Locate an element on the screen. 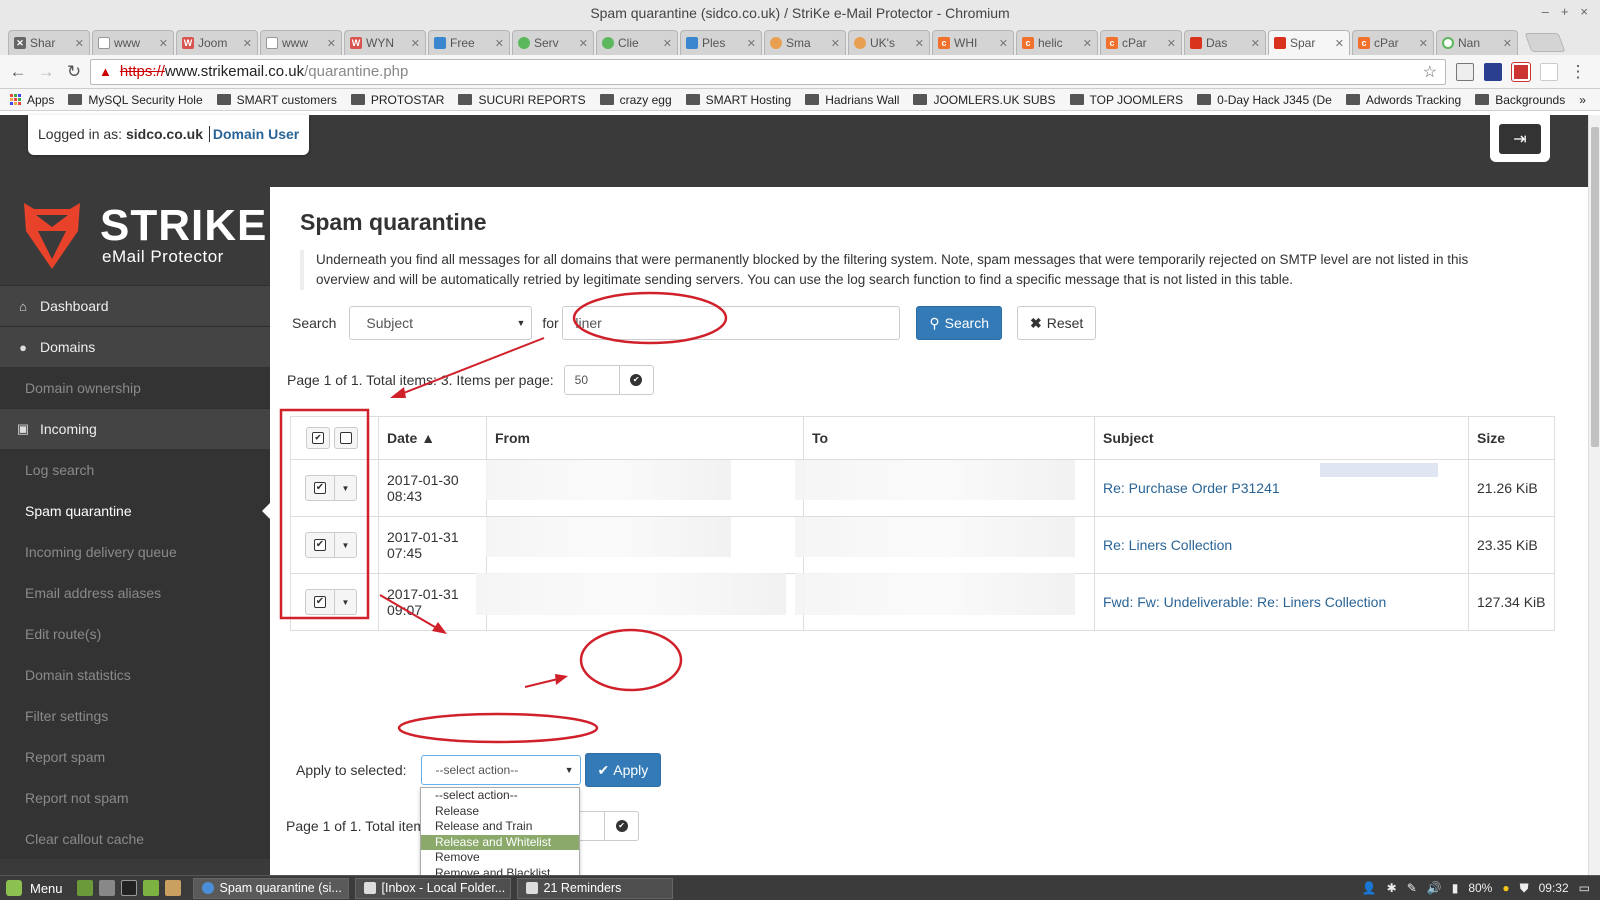 The height and width of the screenshot is (900, 1600). browser-tab: W Joom ✕ is located at coordinates (217, 42).